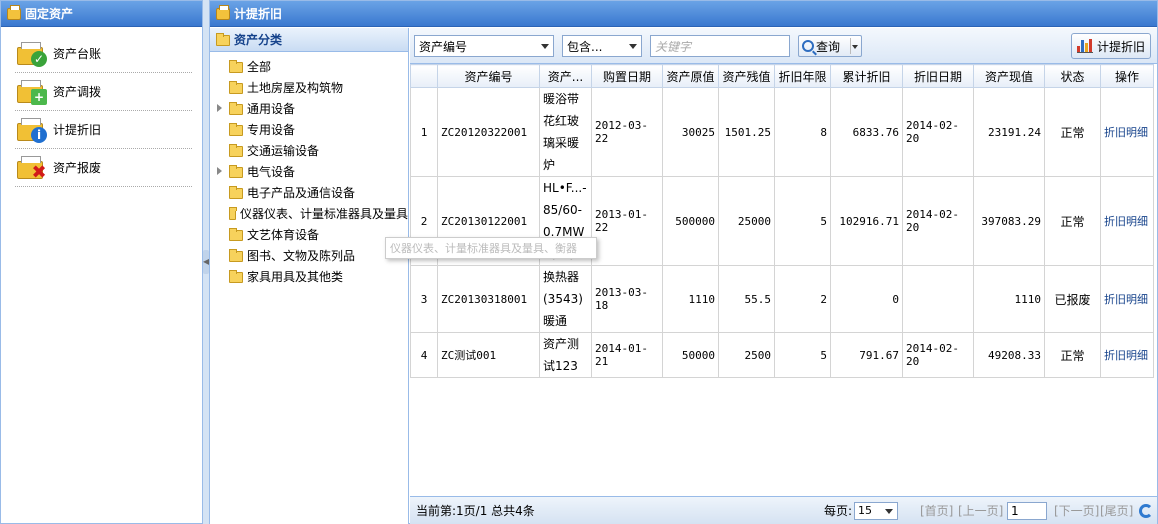  I want to click on tree-node-label: 文艺体育设备, so click(283, 235).